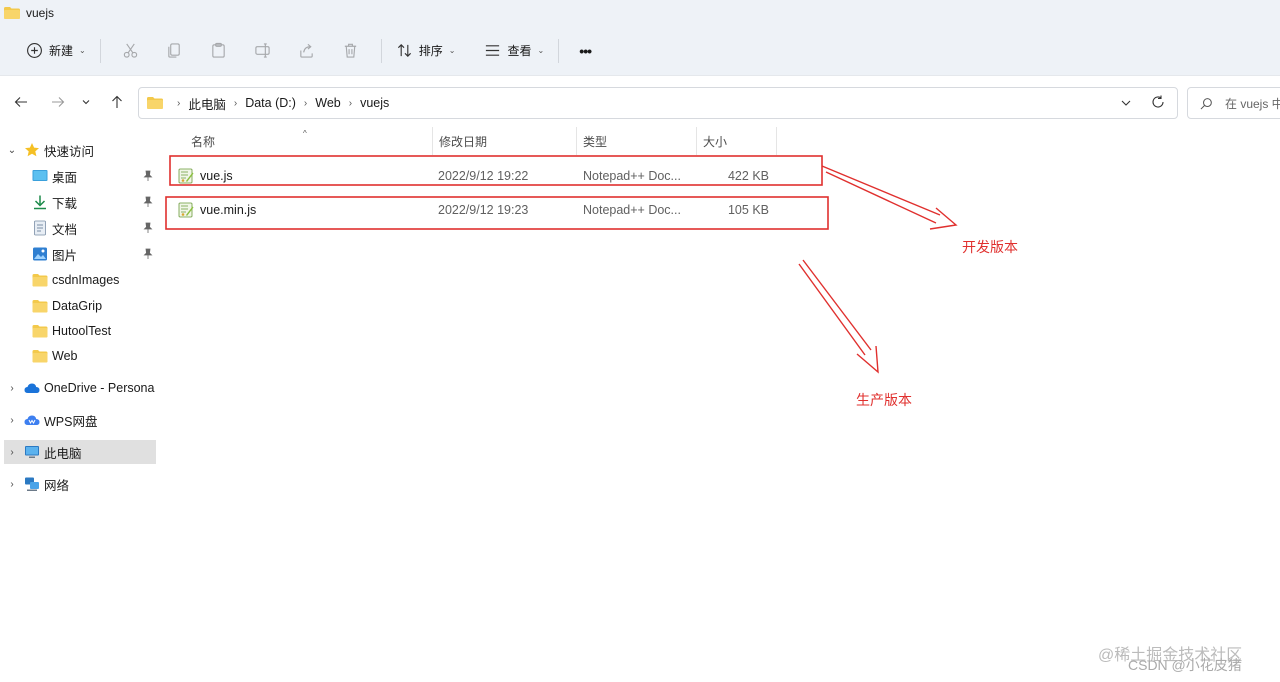 The image size is (1280, 682). Describe the element at coordinates (595, 141) in the screenshot. I see `column-header-label: 类型` at that location.